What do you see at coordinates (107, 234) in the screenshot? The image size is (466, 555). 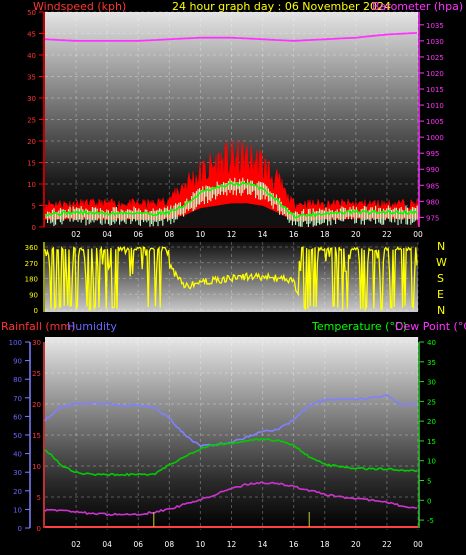 I see `wind-x-tick-label: 04` at bounding box center [107, 234].